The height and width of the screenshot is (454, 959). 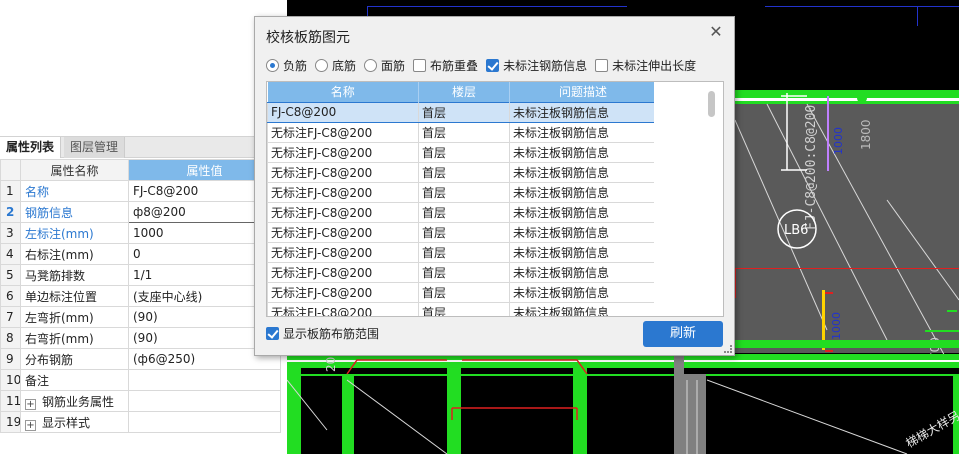 I want to click on column-header-floor: 楼层, so click(x=464, y=92).